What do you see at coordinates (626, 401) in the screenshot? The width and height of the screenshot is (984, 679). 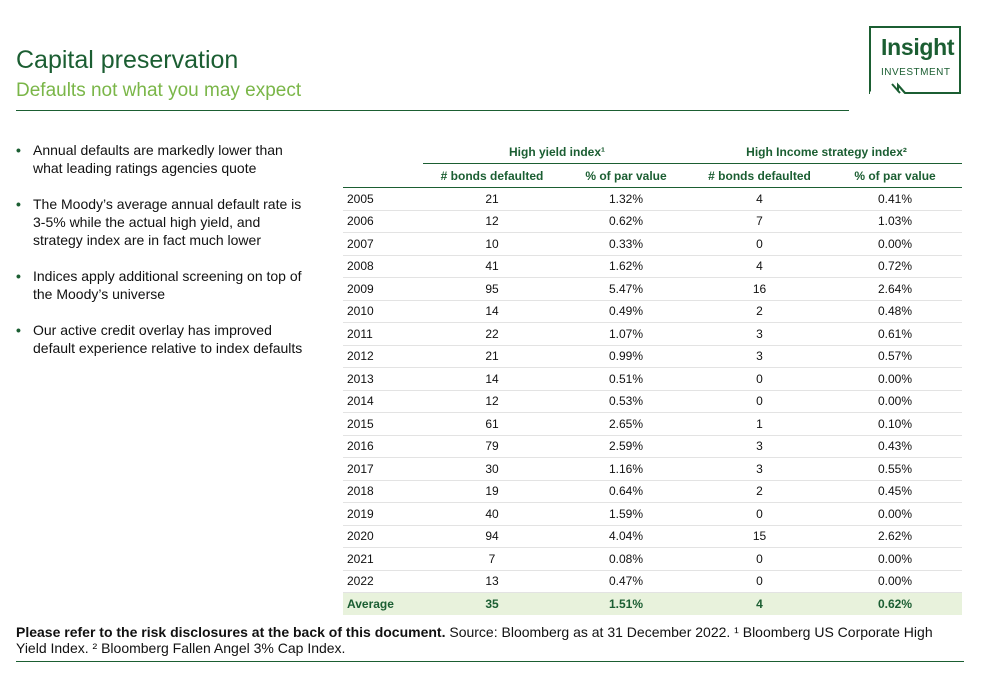 I see `value-cell: 0.53%` at bounding box center [626, 401].